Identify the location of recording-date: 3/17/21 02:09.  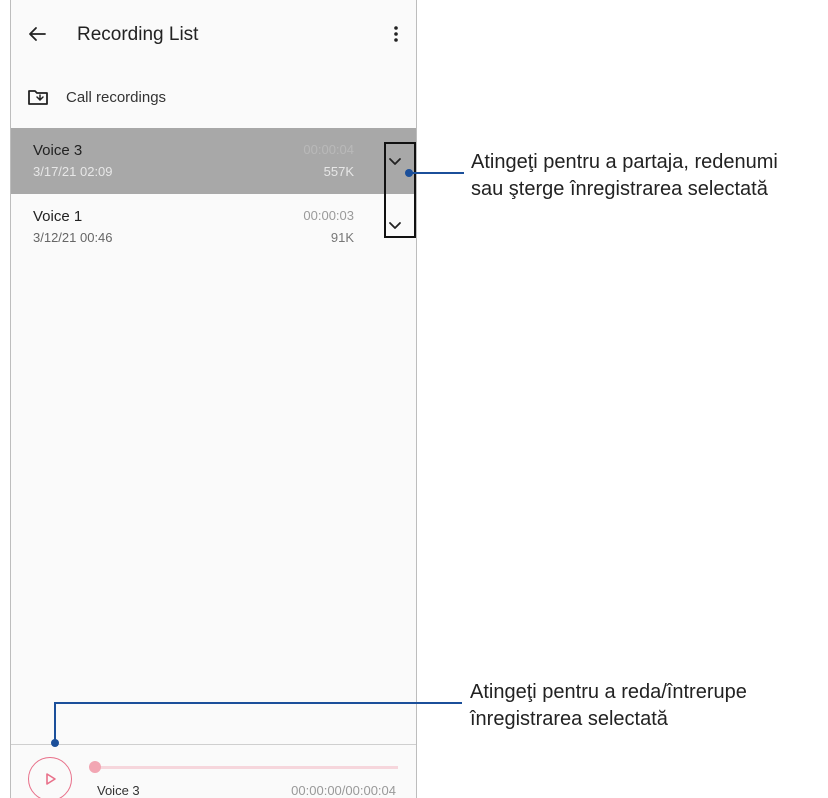
(73, 171).